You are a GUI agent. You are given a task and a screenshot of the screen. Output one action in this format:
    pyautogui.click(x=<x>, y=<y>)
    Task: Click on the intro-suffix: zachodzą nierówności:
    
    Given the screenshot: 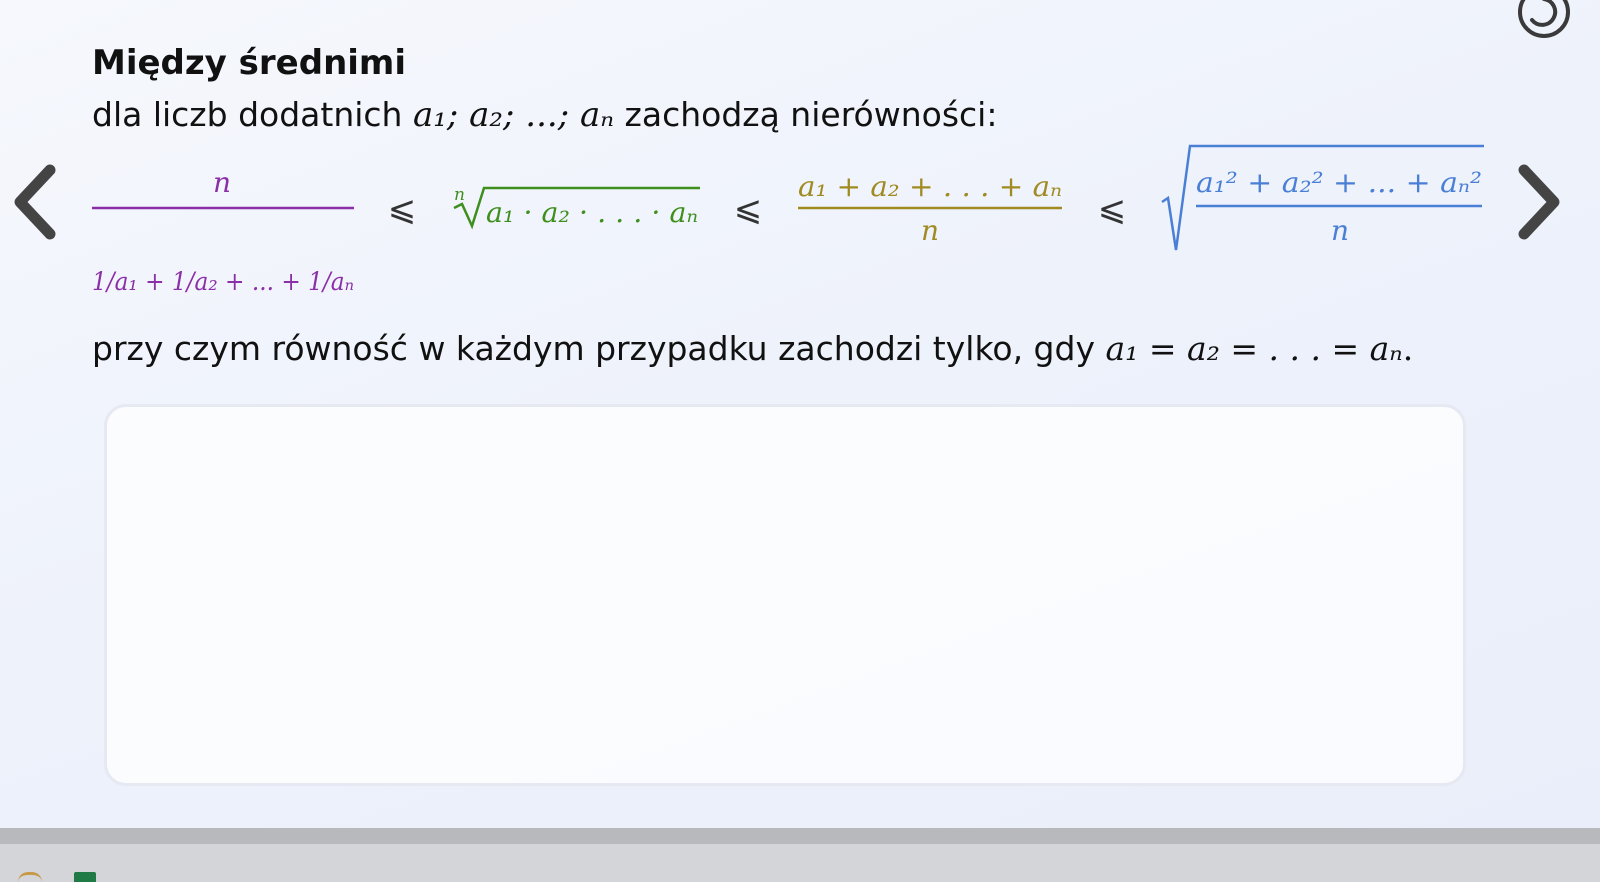 What is the action you would take?
    pyautogui.click(x=811, y=114)
    